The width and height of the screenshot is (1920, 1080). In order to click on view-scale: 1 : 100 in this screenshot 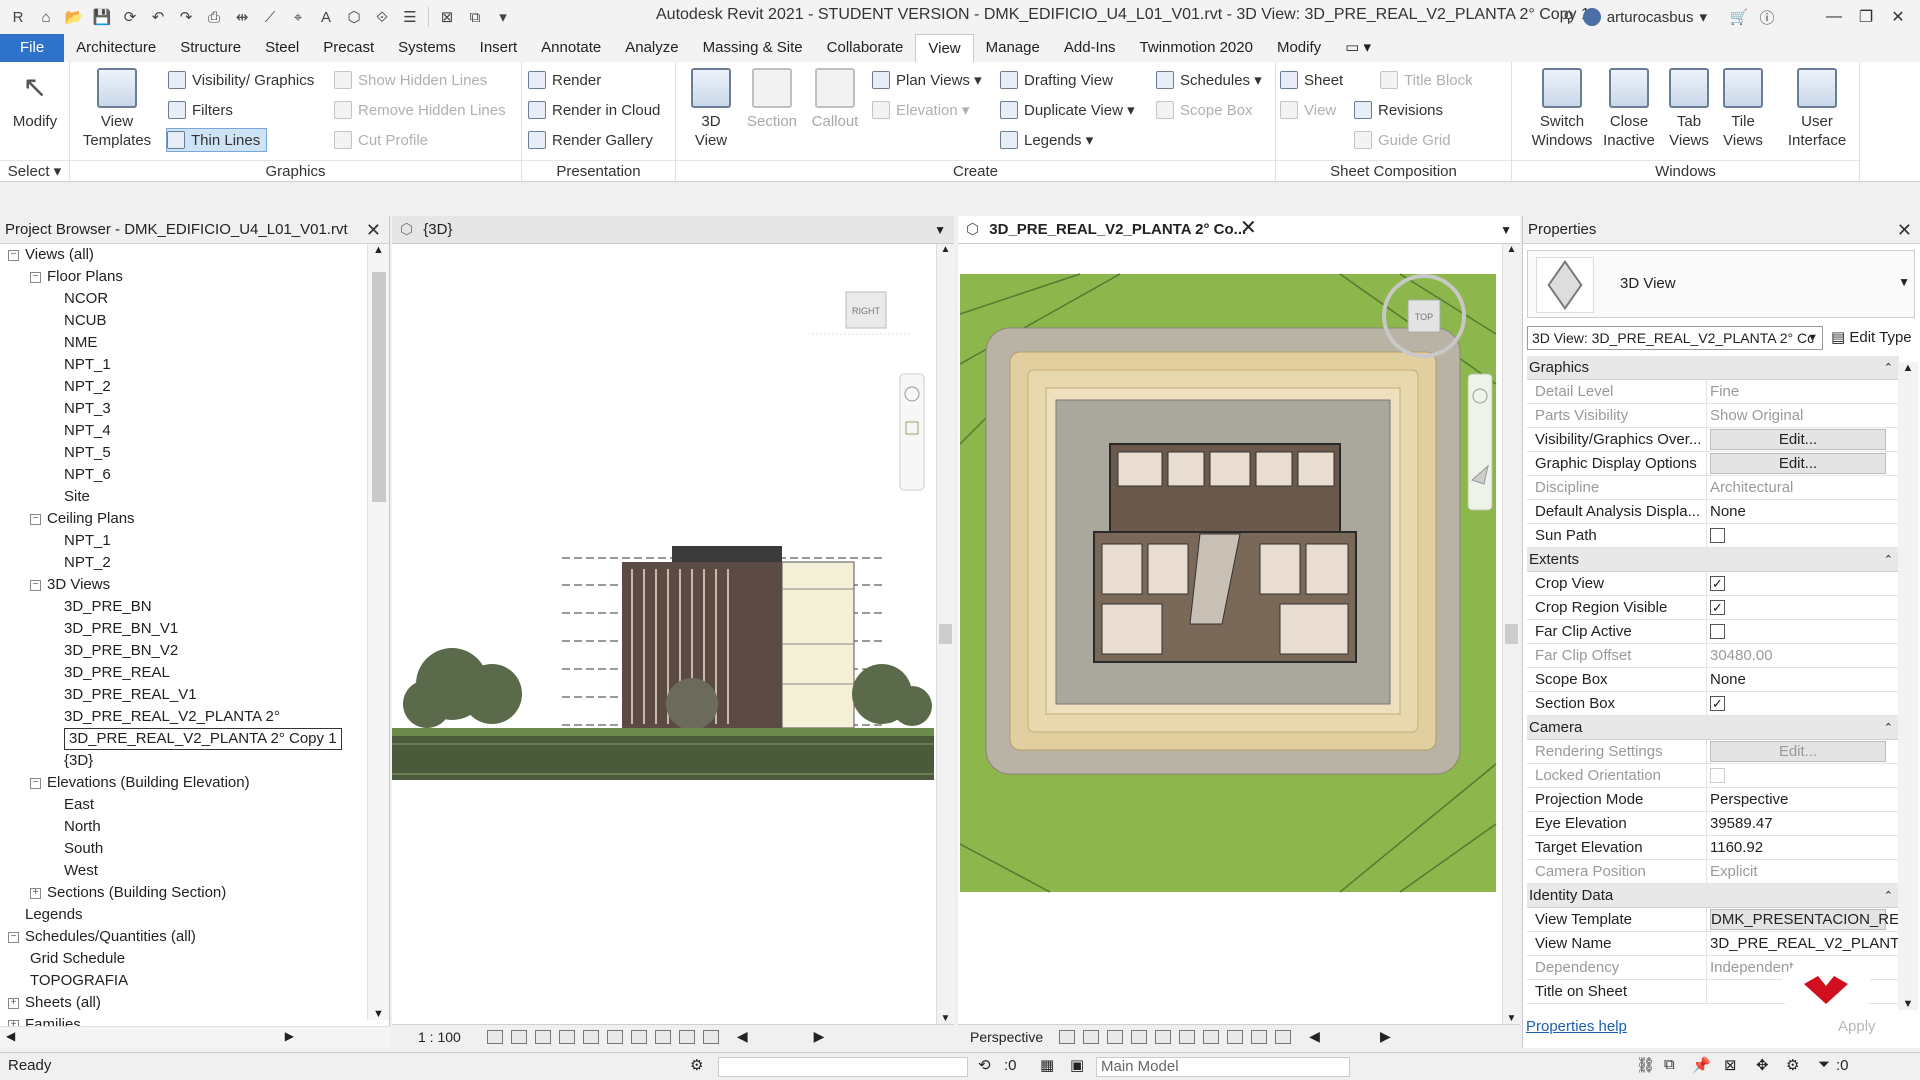, I will do `click(439, 1037)`.